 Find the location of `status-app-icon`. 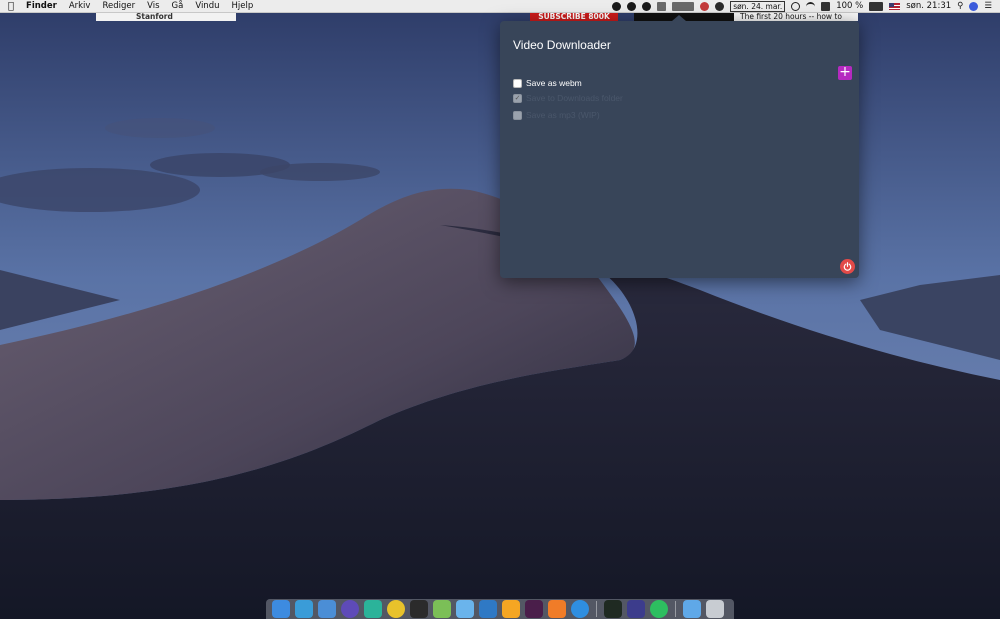

status-app-icon is located at coordinates (617, 6).